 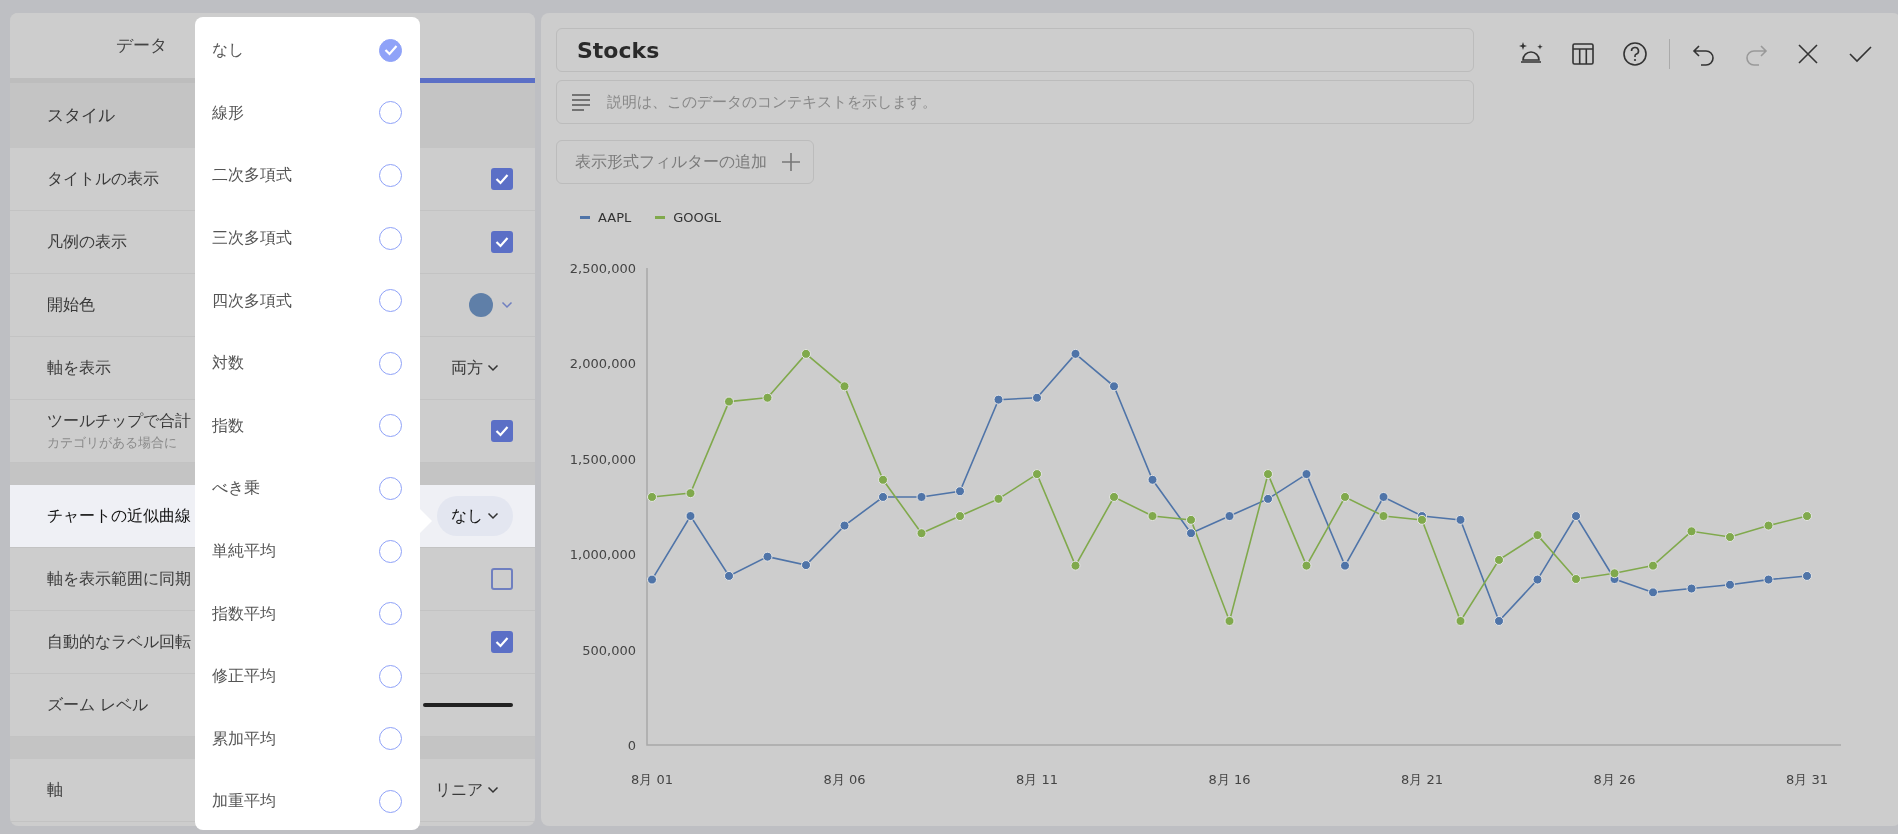 What do you see at coordinates (602, 268) in the screenshot?
I see `y-tick-label: 2,500,000` at bounding box center [602, 268].